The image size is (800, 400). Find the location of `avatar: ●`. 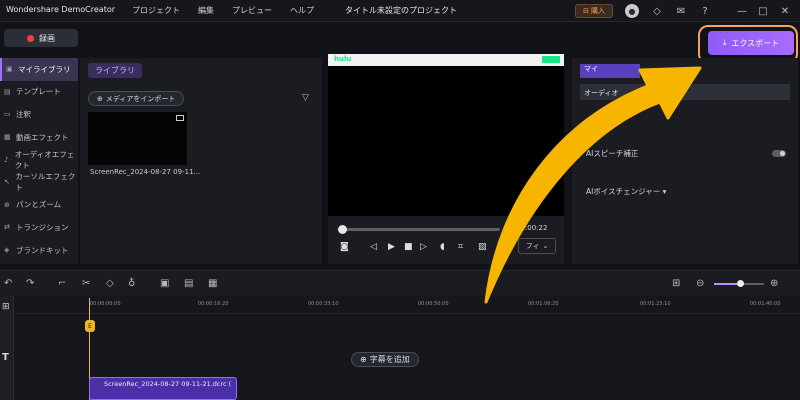

avatar: ● is located at coordinates (632, 11).